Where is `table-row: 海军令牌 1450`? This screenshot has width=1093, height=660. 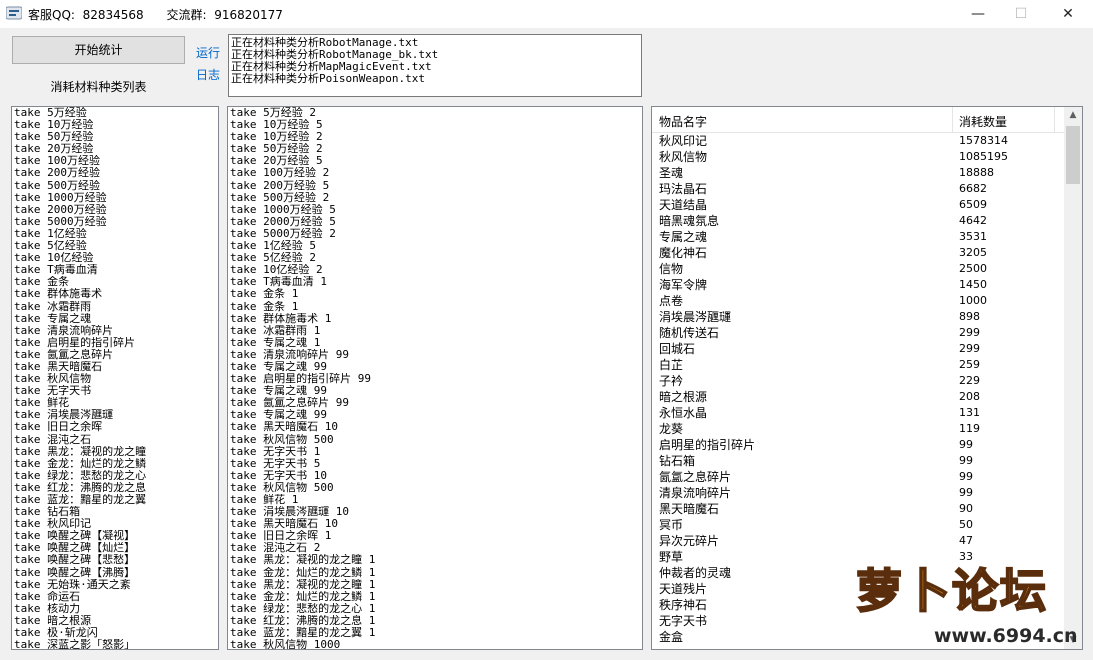
table-row: 海军令牌 1450 is located at coordinates (858, 285).